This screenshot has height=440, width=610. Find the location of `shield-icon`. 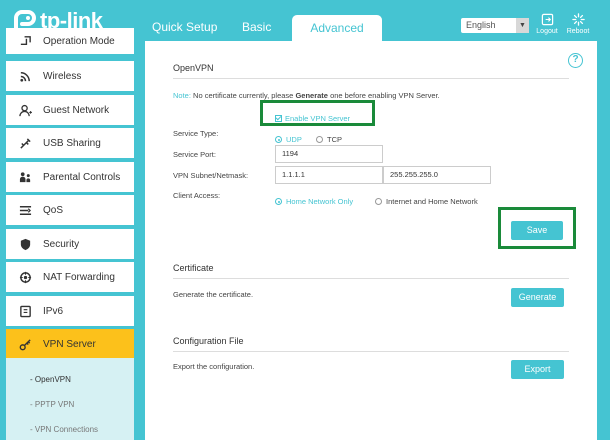

shield-icon is located at coordinates (25, 244).